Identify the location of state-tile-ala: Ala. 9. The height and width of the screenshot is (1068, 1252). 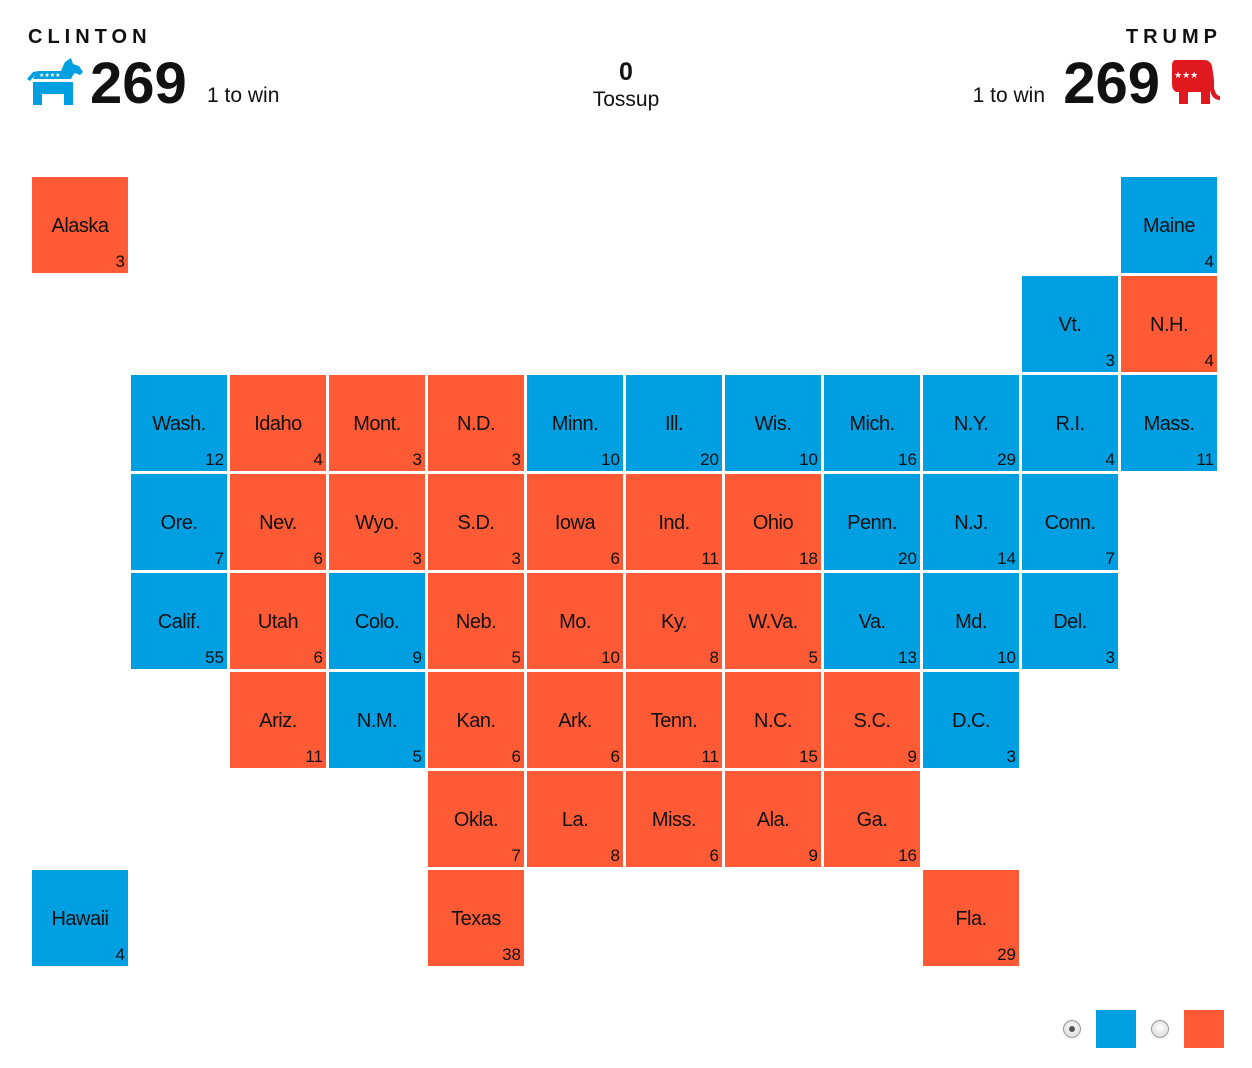
(773, 819).